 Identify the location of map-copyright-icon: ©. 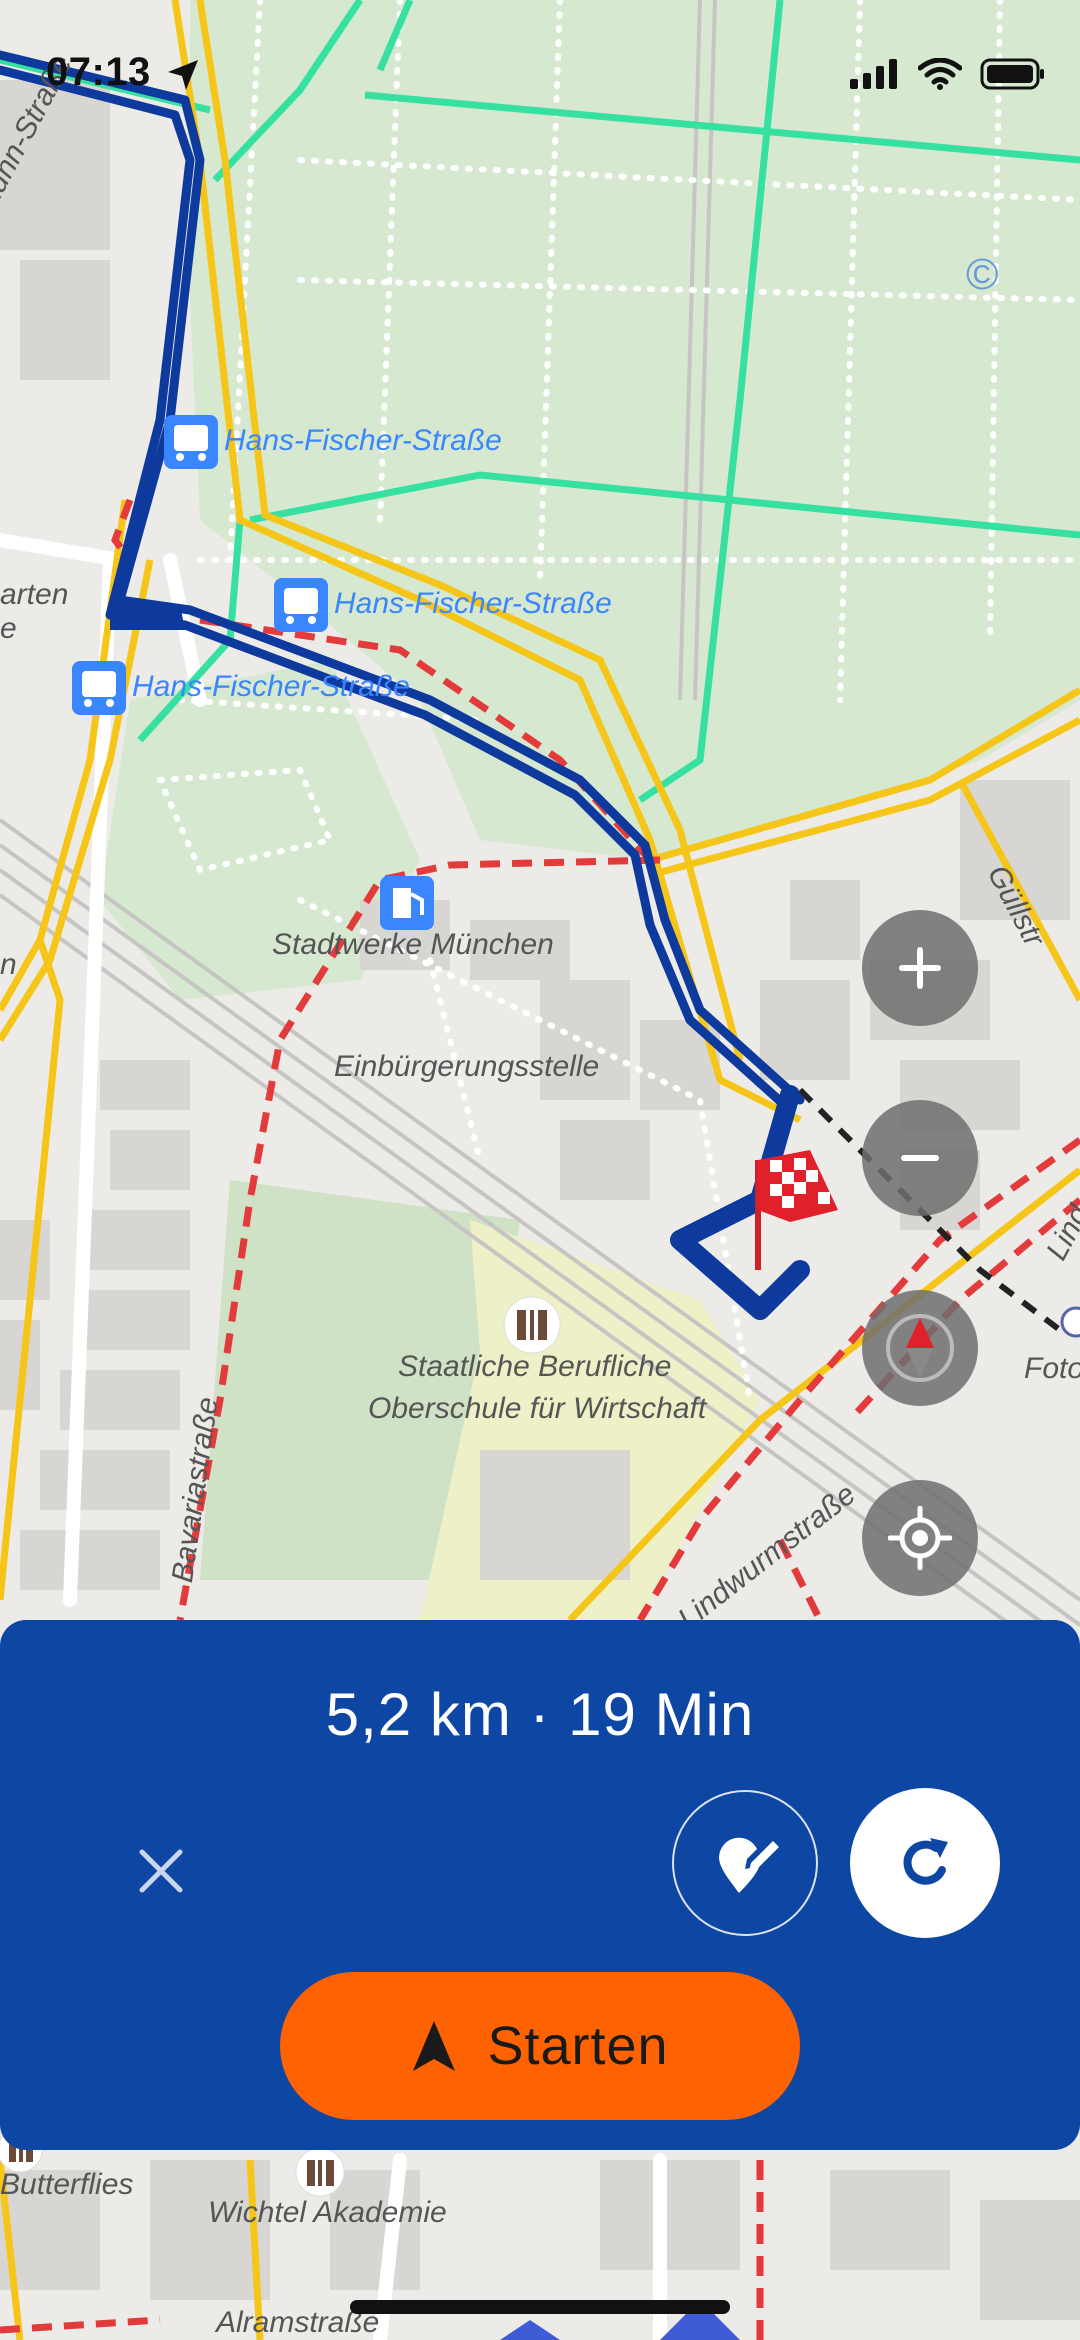
(982, 275).